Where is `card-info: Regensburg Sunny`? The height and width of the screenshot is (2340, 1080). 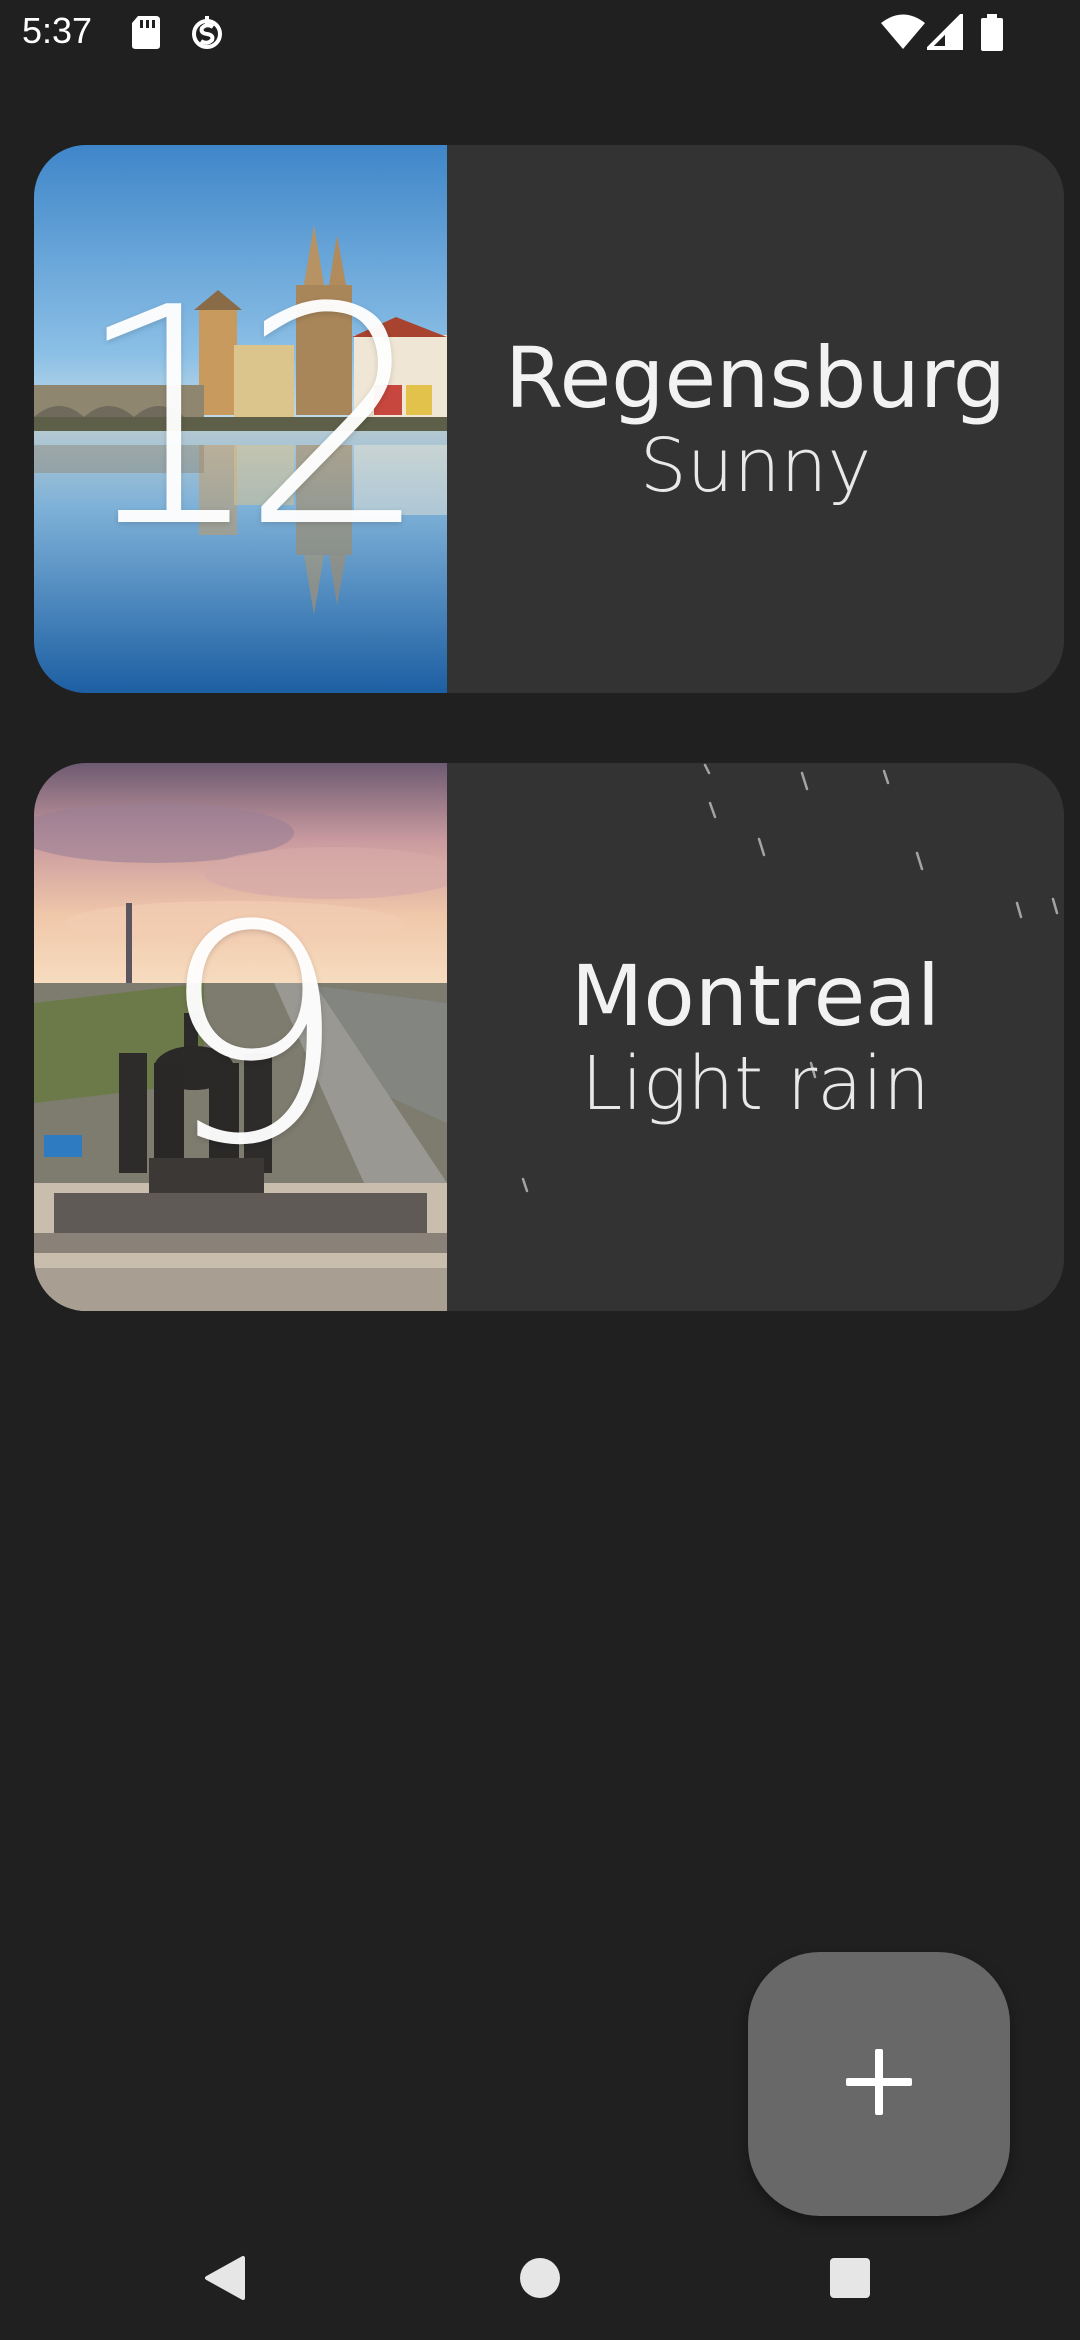 card-info: Regensburg Sunny is located at coordinates (755, 419).